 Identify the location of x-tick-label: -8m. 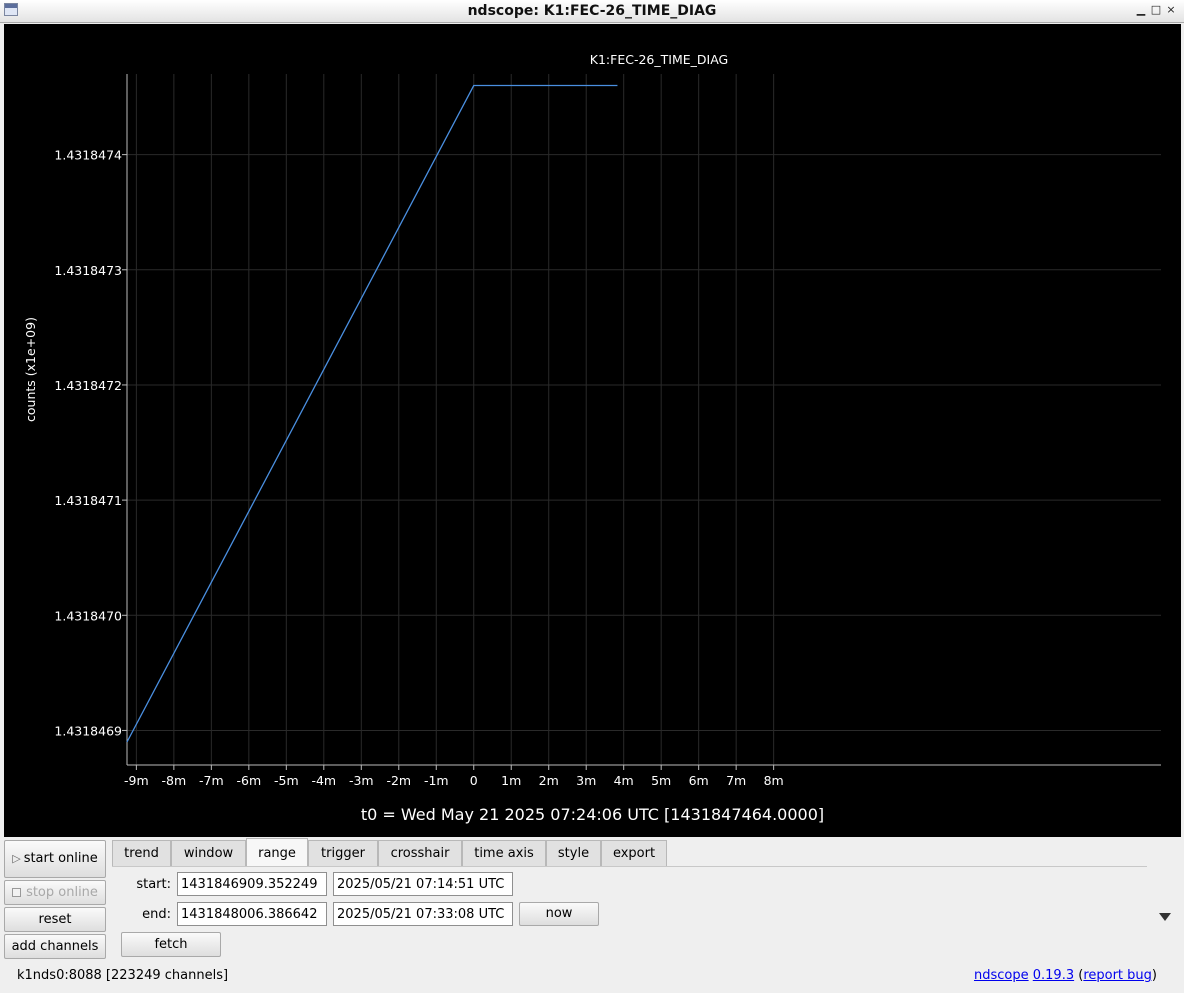
(174, 780).